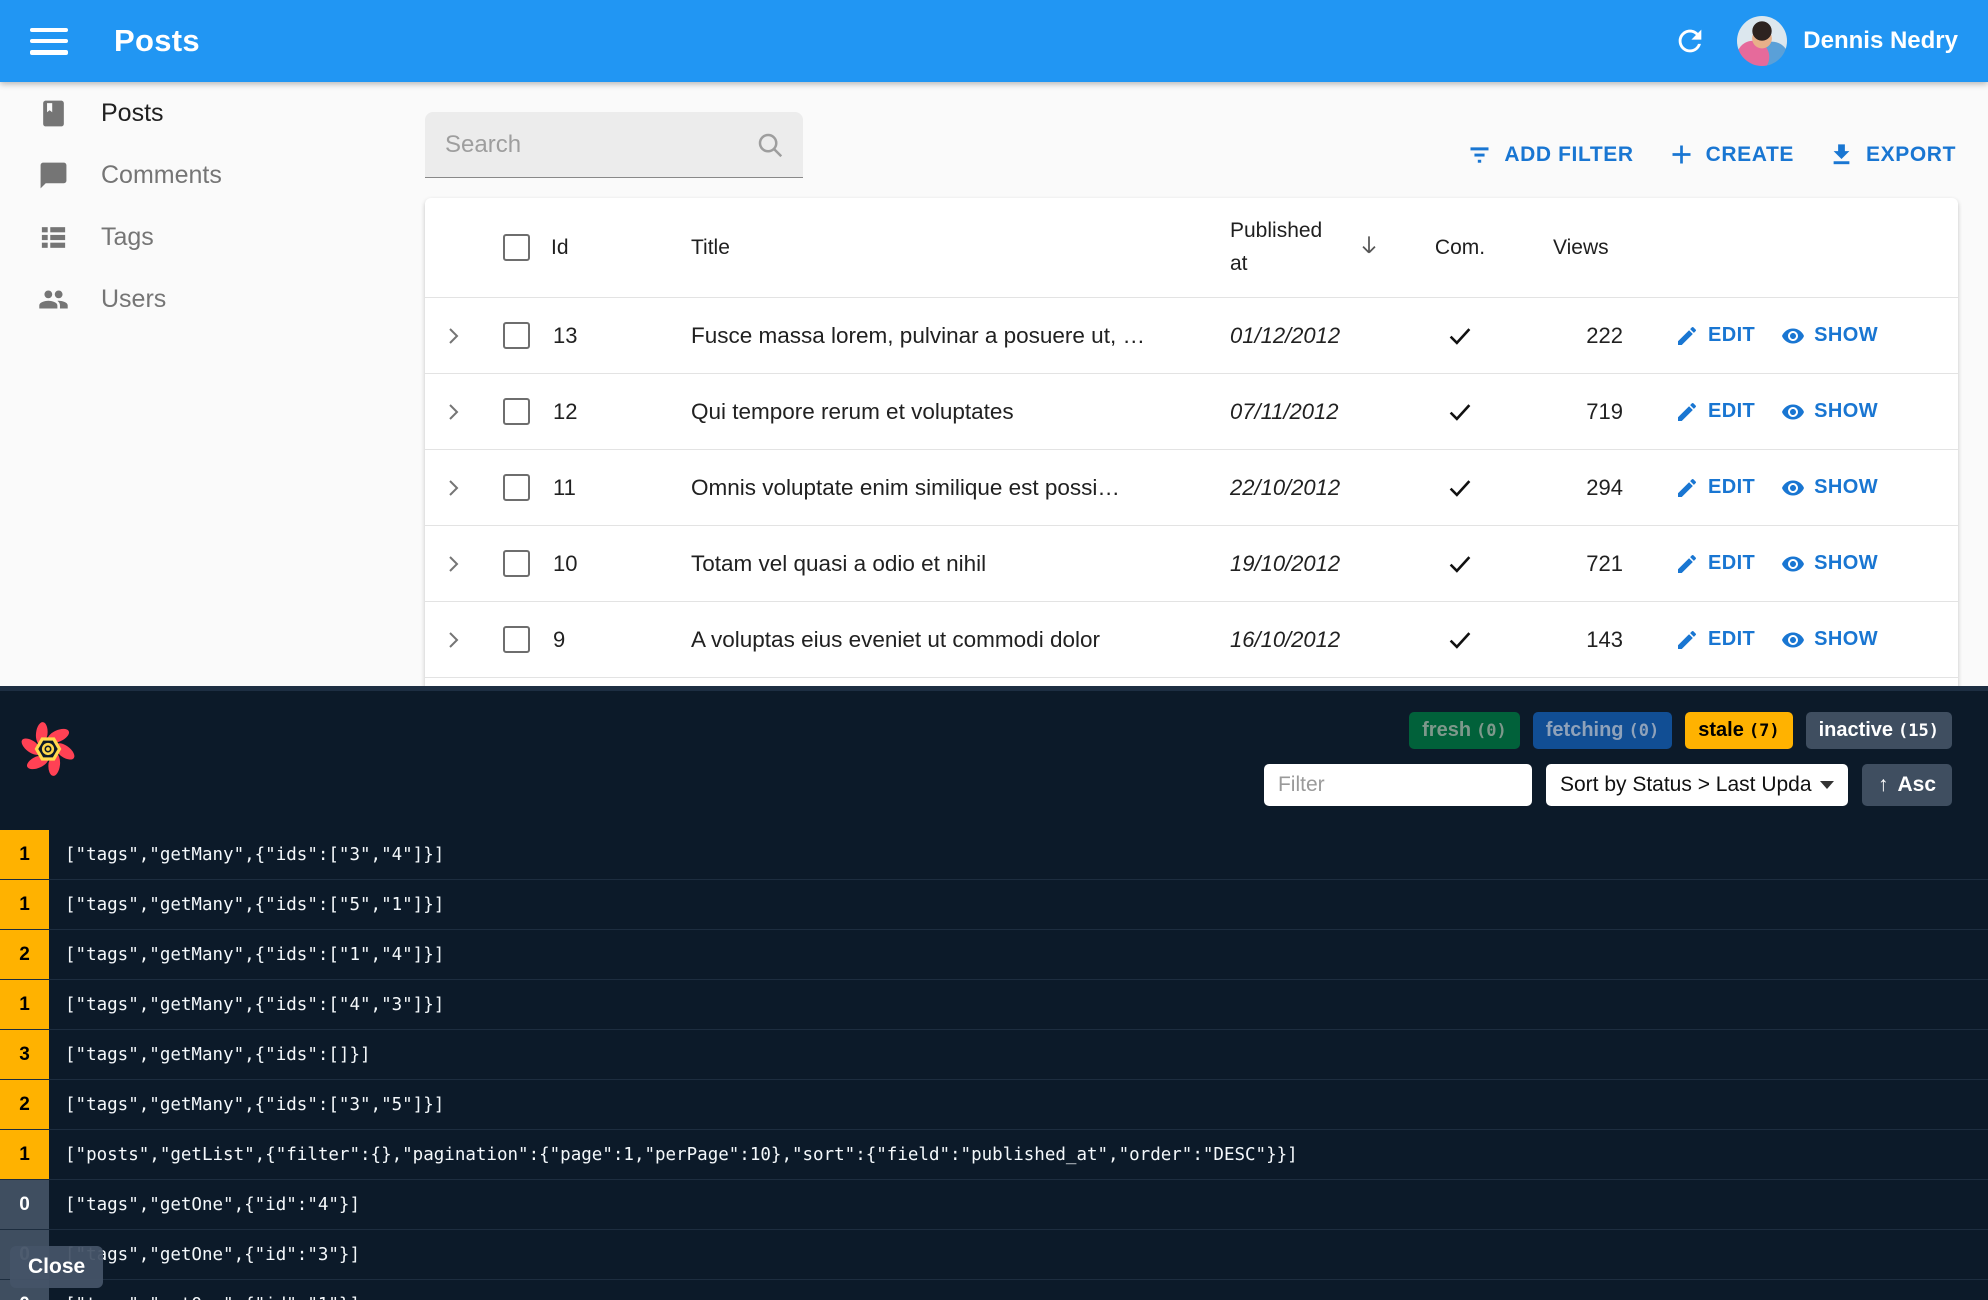 The image size is (1988, 1300). What do you see at coordinates (1687, 411) in the screenshot?
I see `pencil-icon` at bounding box center [1687, 411].